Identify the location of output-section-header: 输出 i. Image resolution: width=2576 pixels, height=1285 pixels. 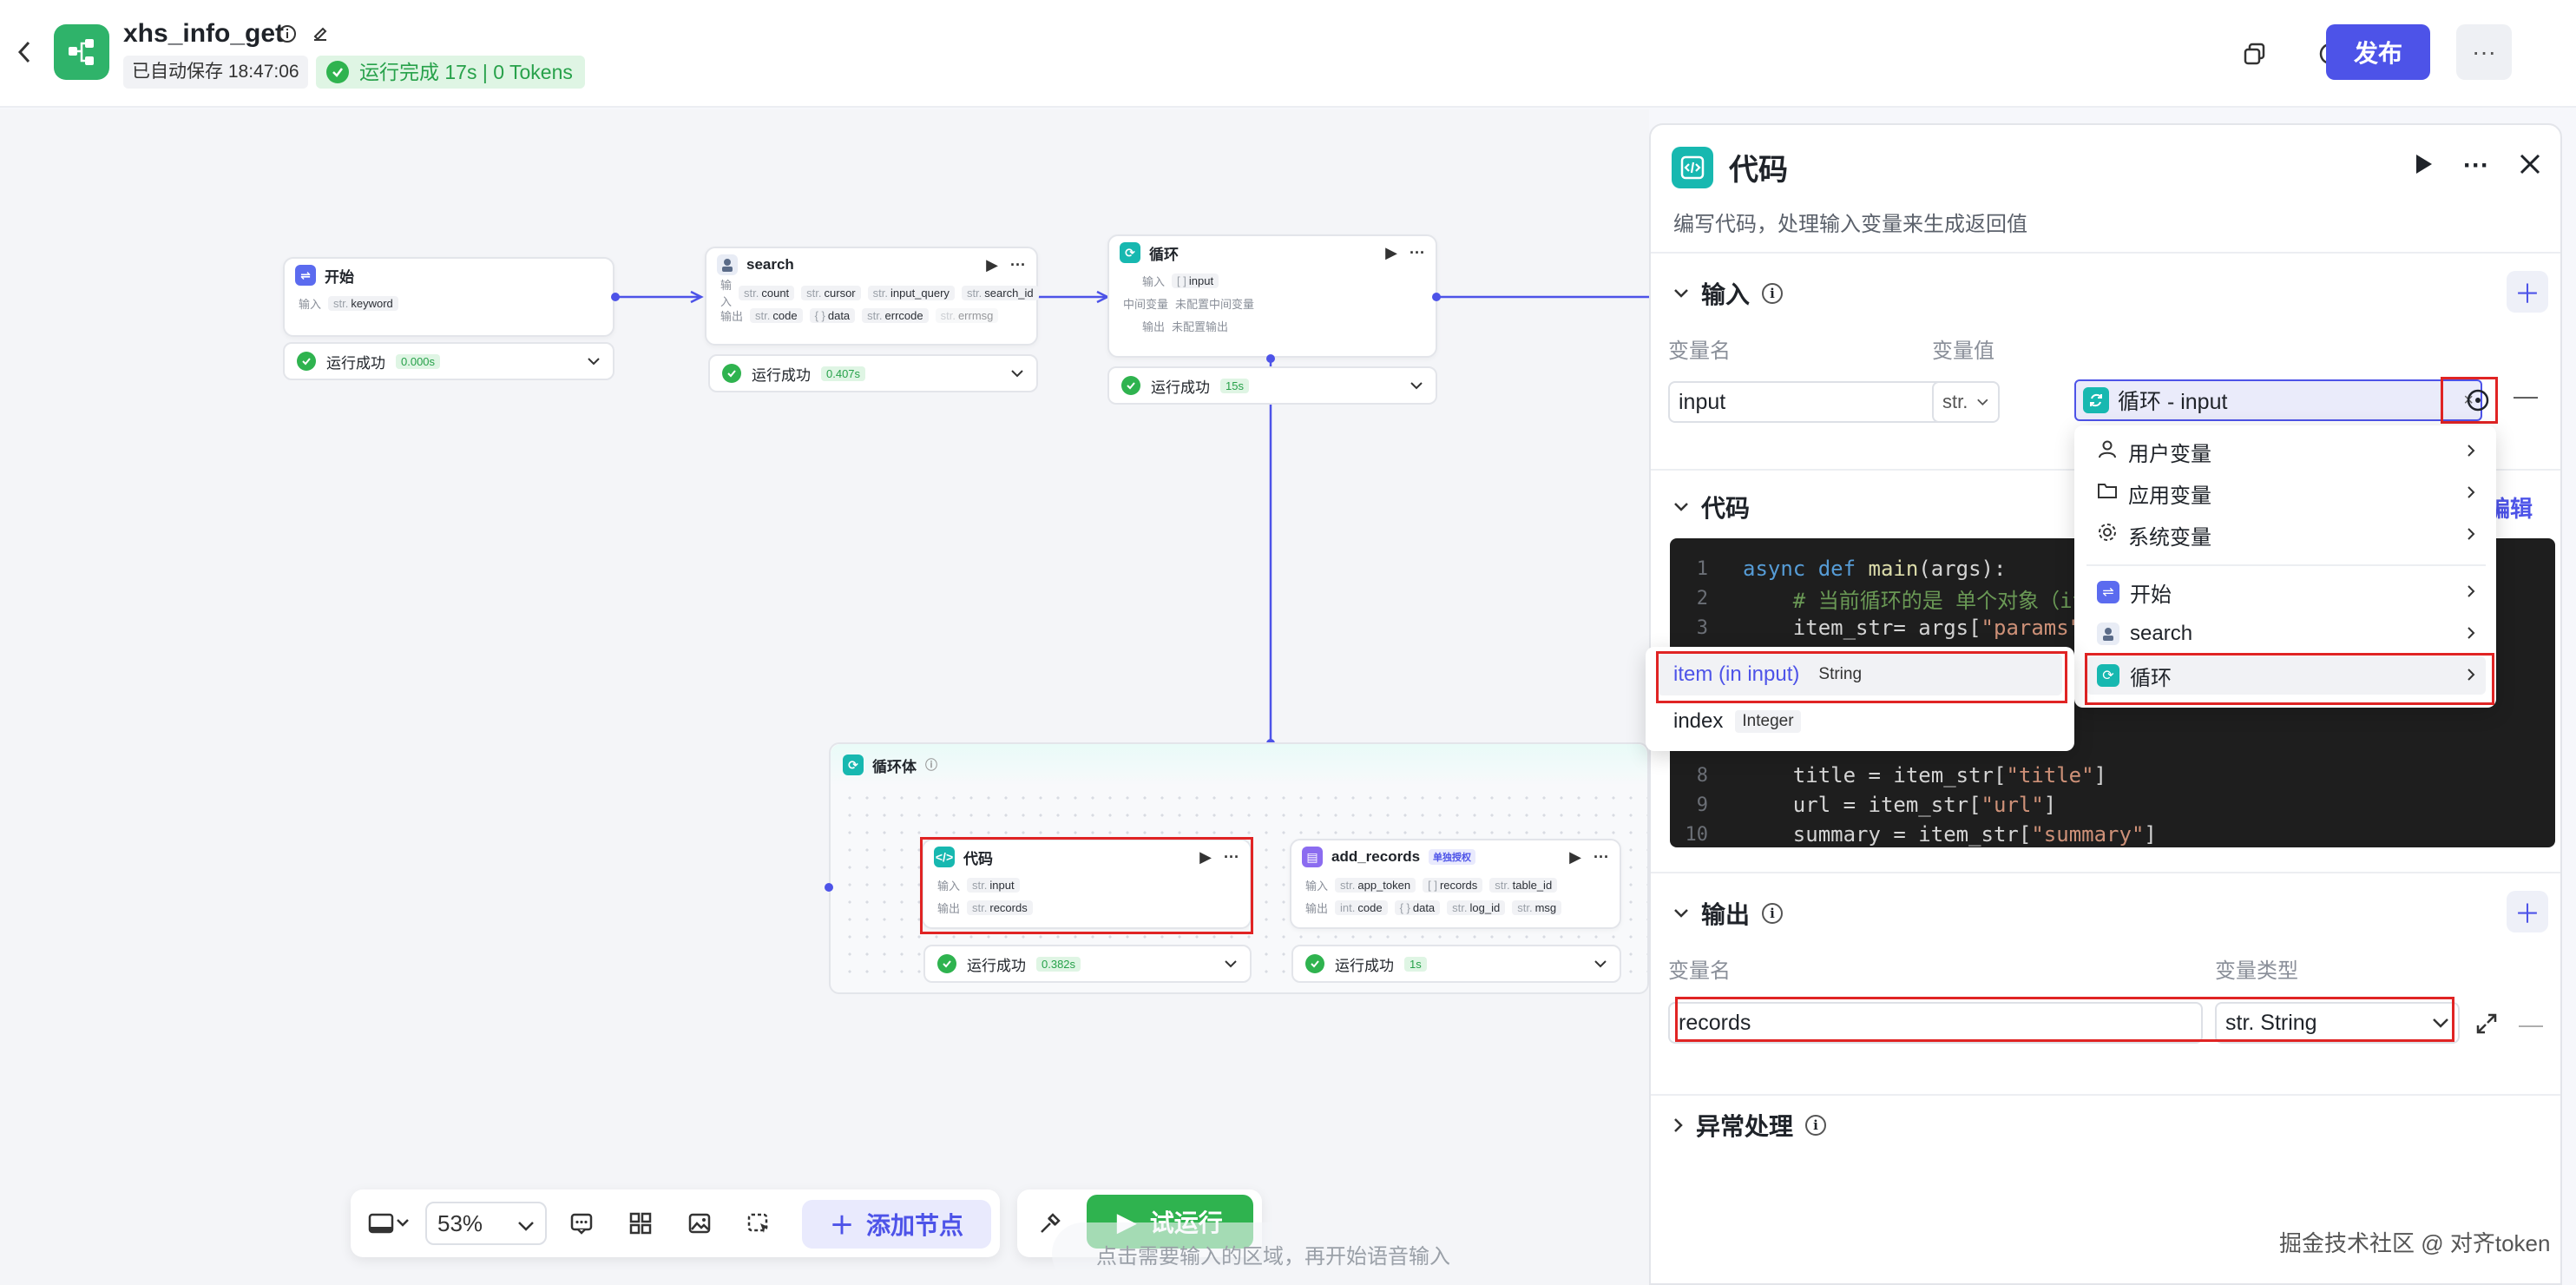
(1729, 913).